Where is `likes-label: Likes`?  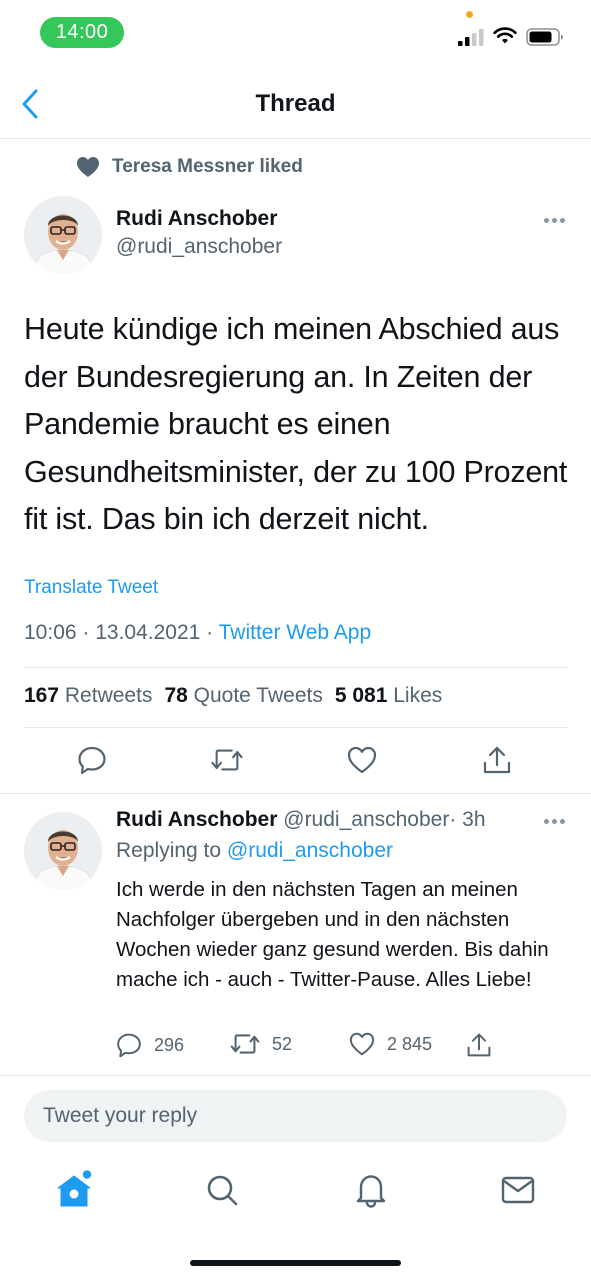
likes-label: Likes is located at coordinates (418, 695).